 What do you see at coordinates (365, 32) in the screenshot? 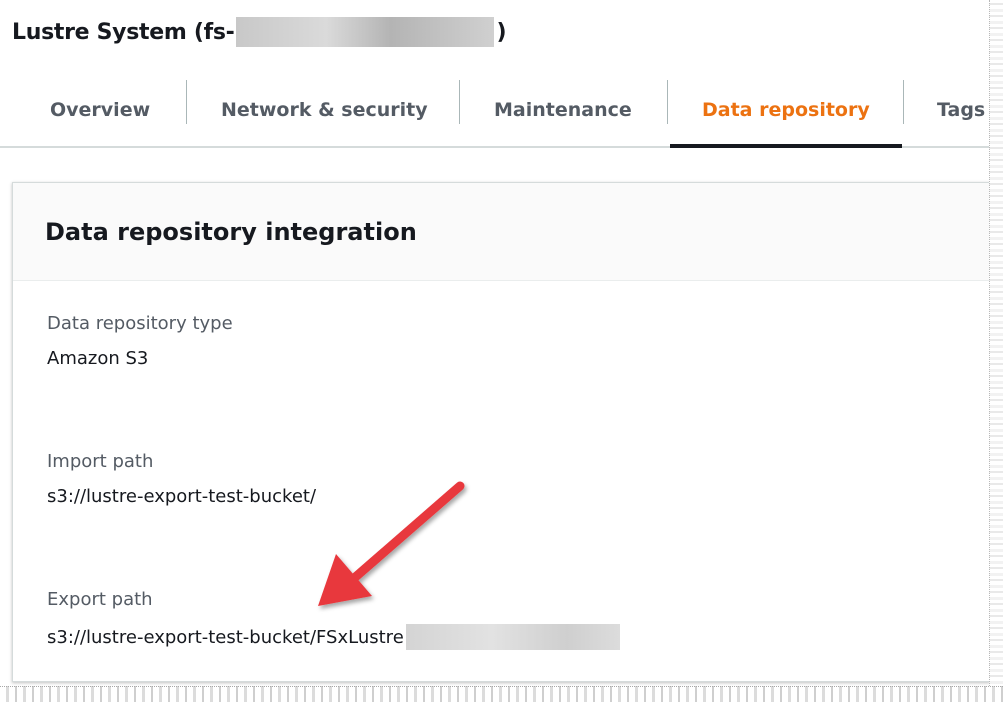
I see `redacted-filesystem-id` at bounding box center [365, 32].